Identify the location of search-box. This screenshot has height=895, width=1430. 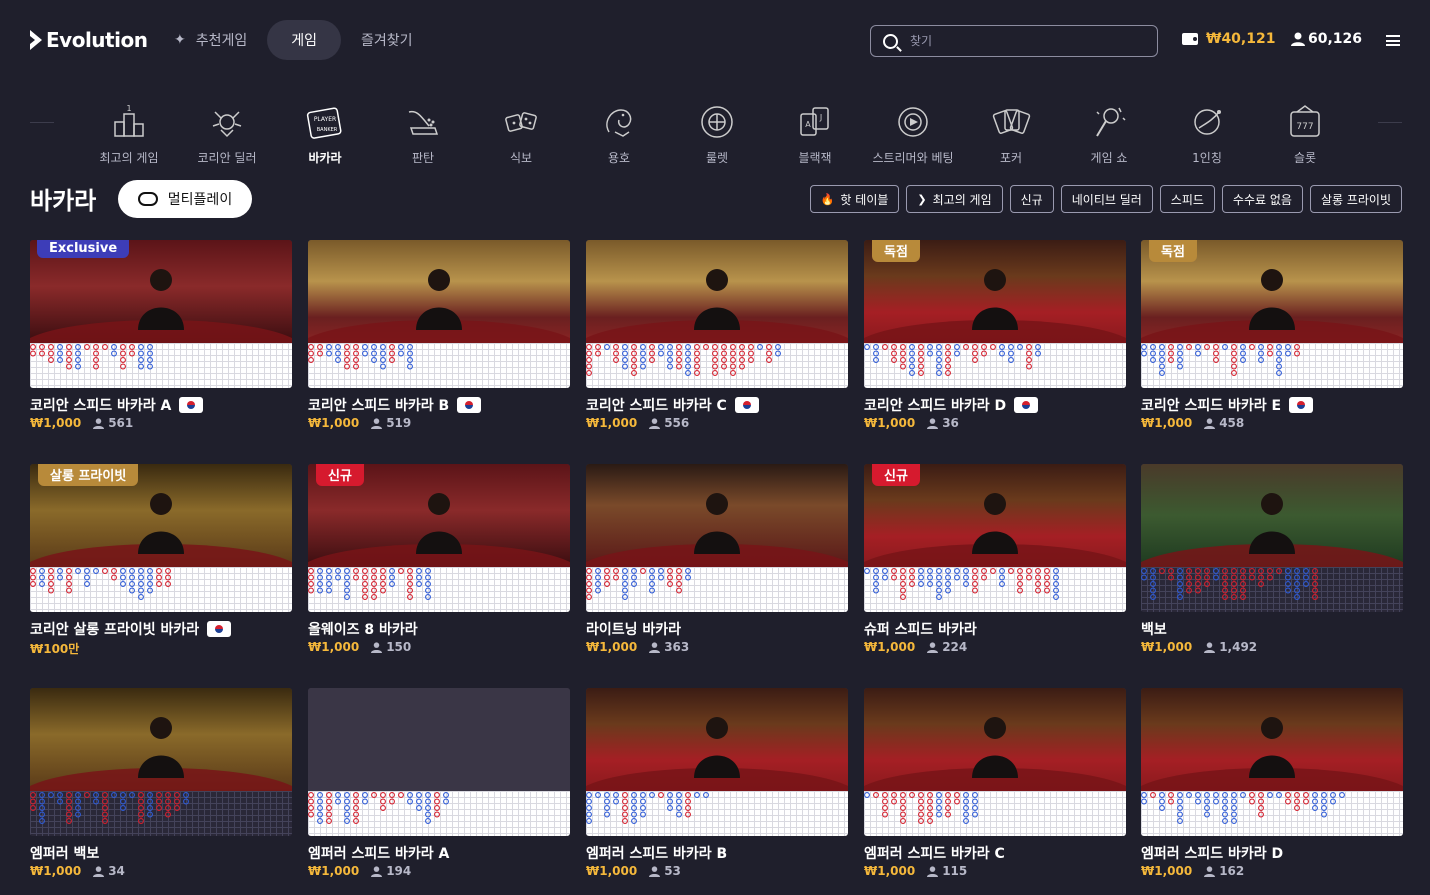
(1014, 41).